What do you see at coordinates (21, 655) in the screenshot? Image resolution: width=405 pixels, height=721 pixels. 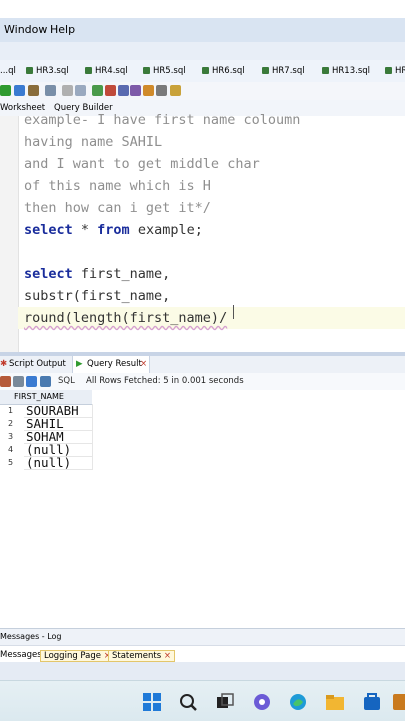 I see `tab-messages: Messages` at bounding box center [21, 655].